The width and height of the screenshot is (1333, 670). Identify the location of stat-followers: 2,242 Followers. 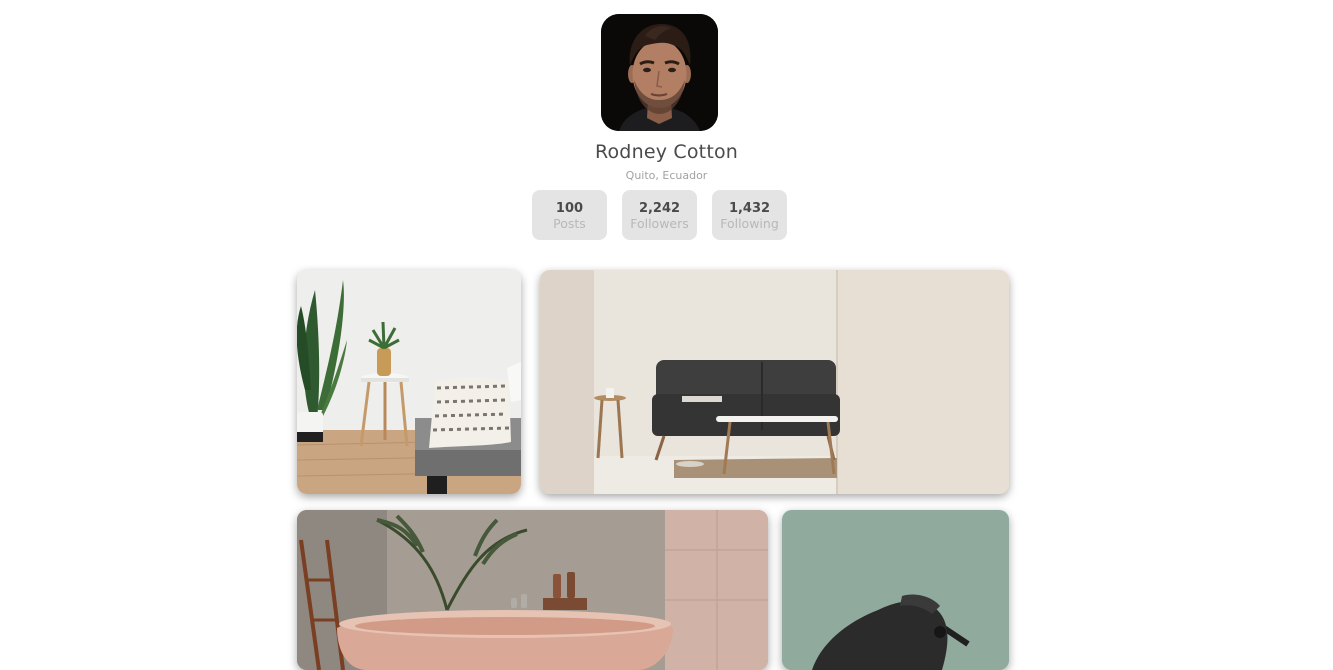
(659, 215).